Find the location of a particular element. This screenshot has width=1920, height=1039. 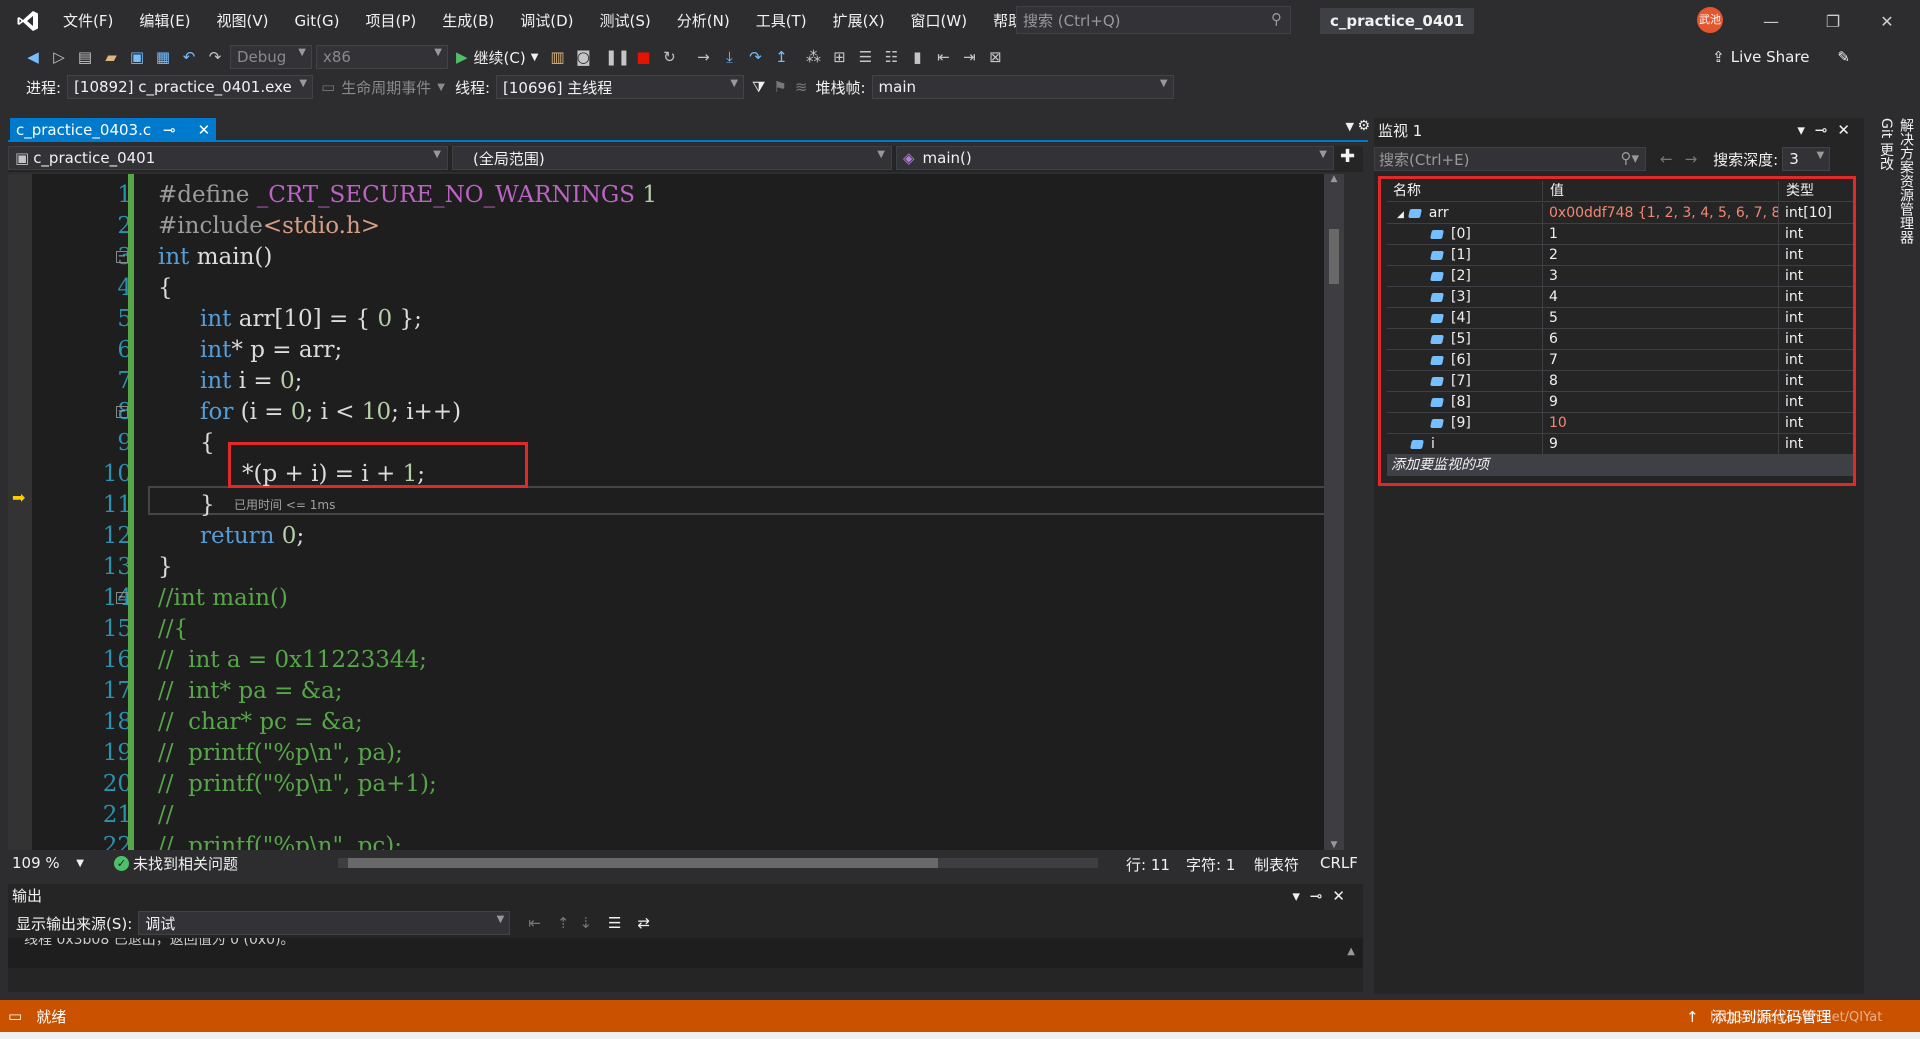

project-combo: ▣ c_practice_0401 ▼ is located at coordinates (228, 158).